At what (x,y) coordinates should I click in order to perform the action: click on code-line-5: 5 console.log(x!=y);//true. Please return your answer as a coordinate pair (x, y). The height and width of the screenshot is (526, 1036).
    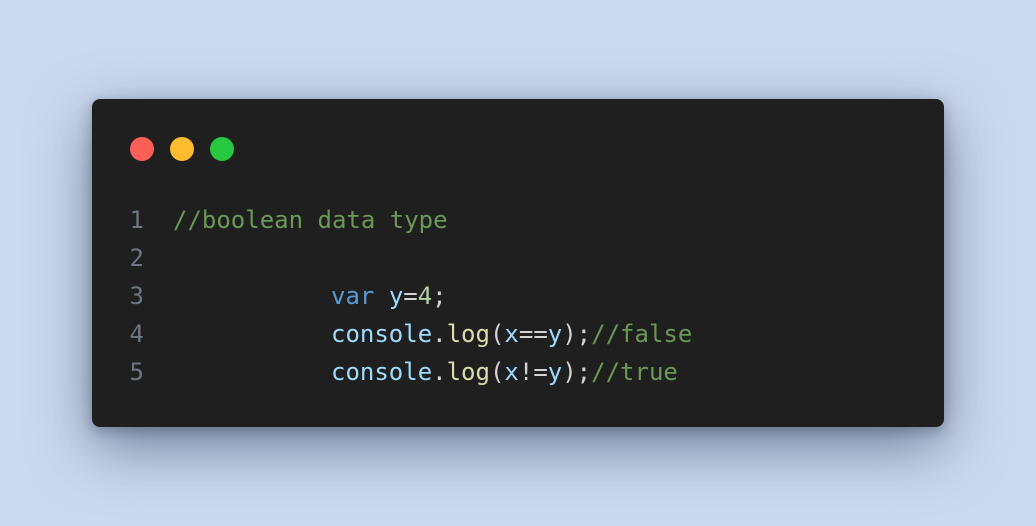
    Looking at the image, I should click on (518, 372).